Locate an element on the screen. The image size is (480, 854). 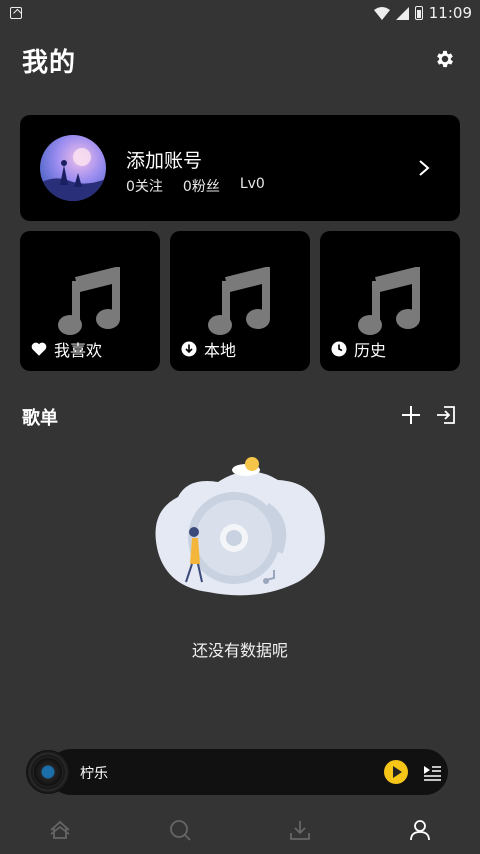
status-right: 11:09 is located at coordinates (422, 13).